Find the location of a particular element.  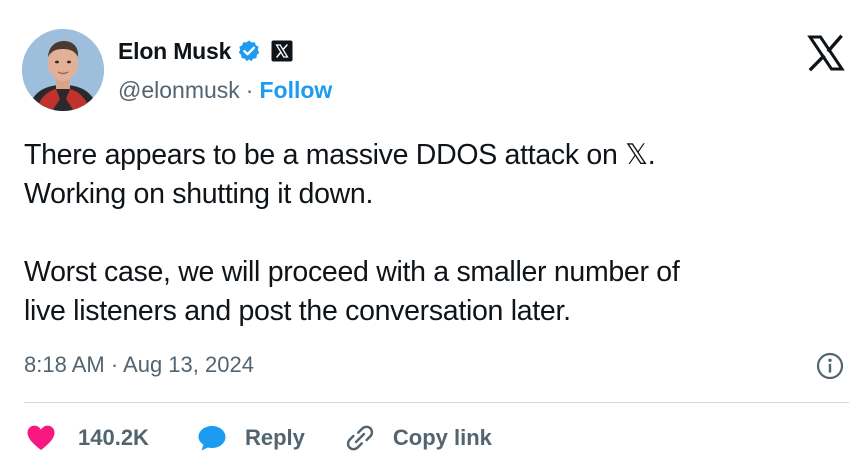

copy-link-button: Copy link is located at coordinates (418, 438).